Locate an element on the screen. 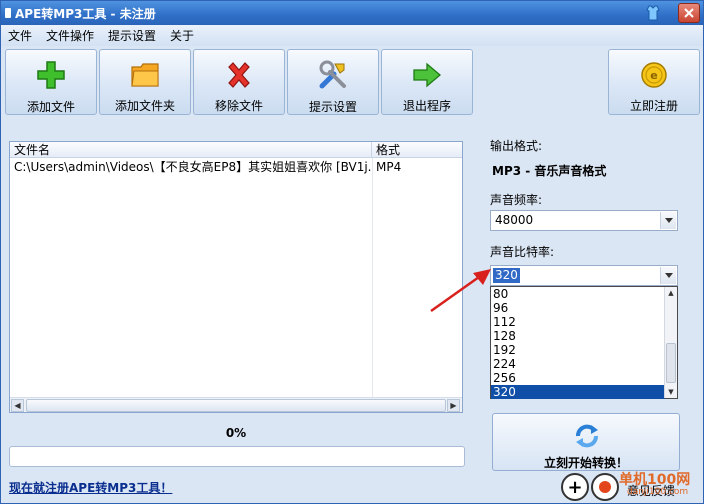 The width and height of the screenshot is (704, 504). frequency-label: 声音频率: is located at coordinates (516, 200).